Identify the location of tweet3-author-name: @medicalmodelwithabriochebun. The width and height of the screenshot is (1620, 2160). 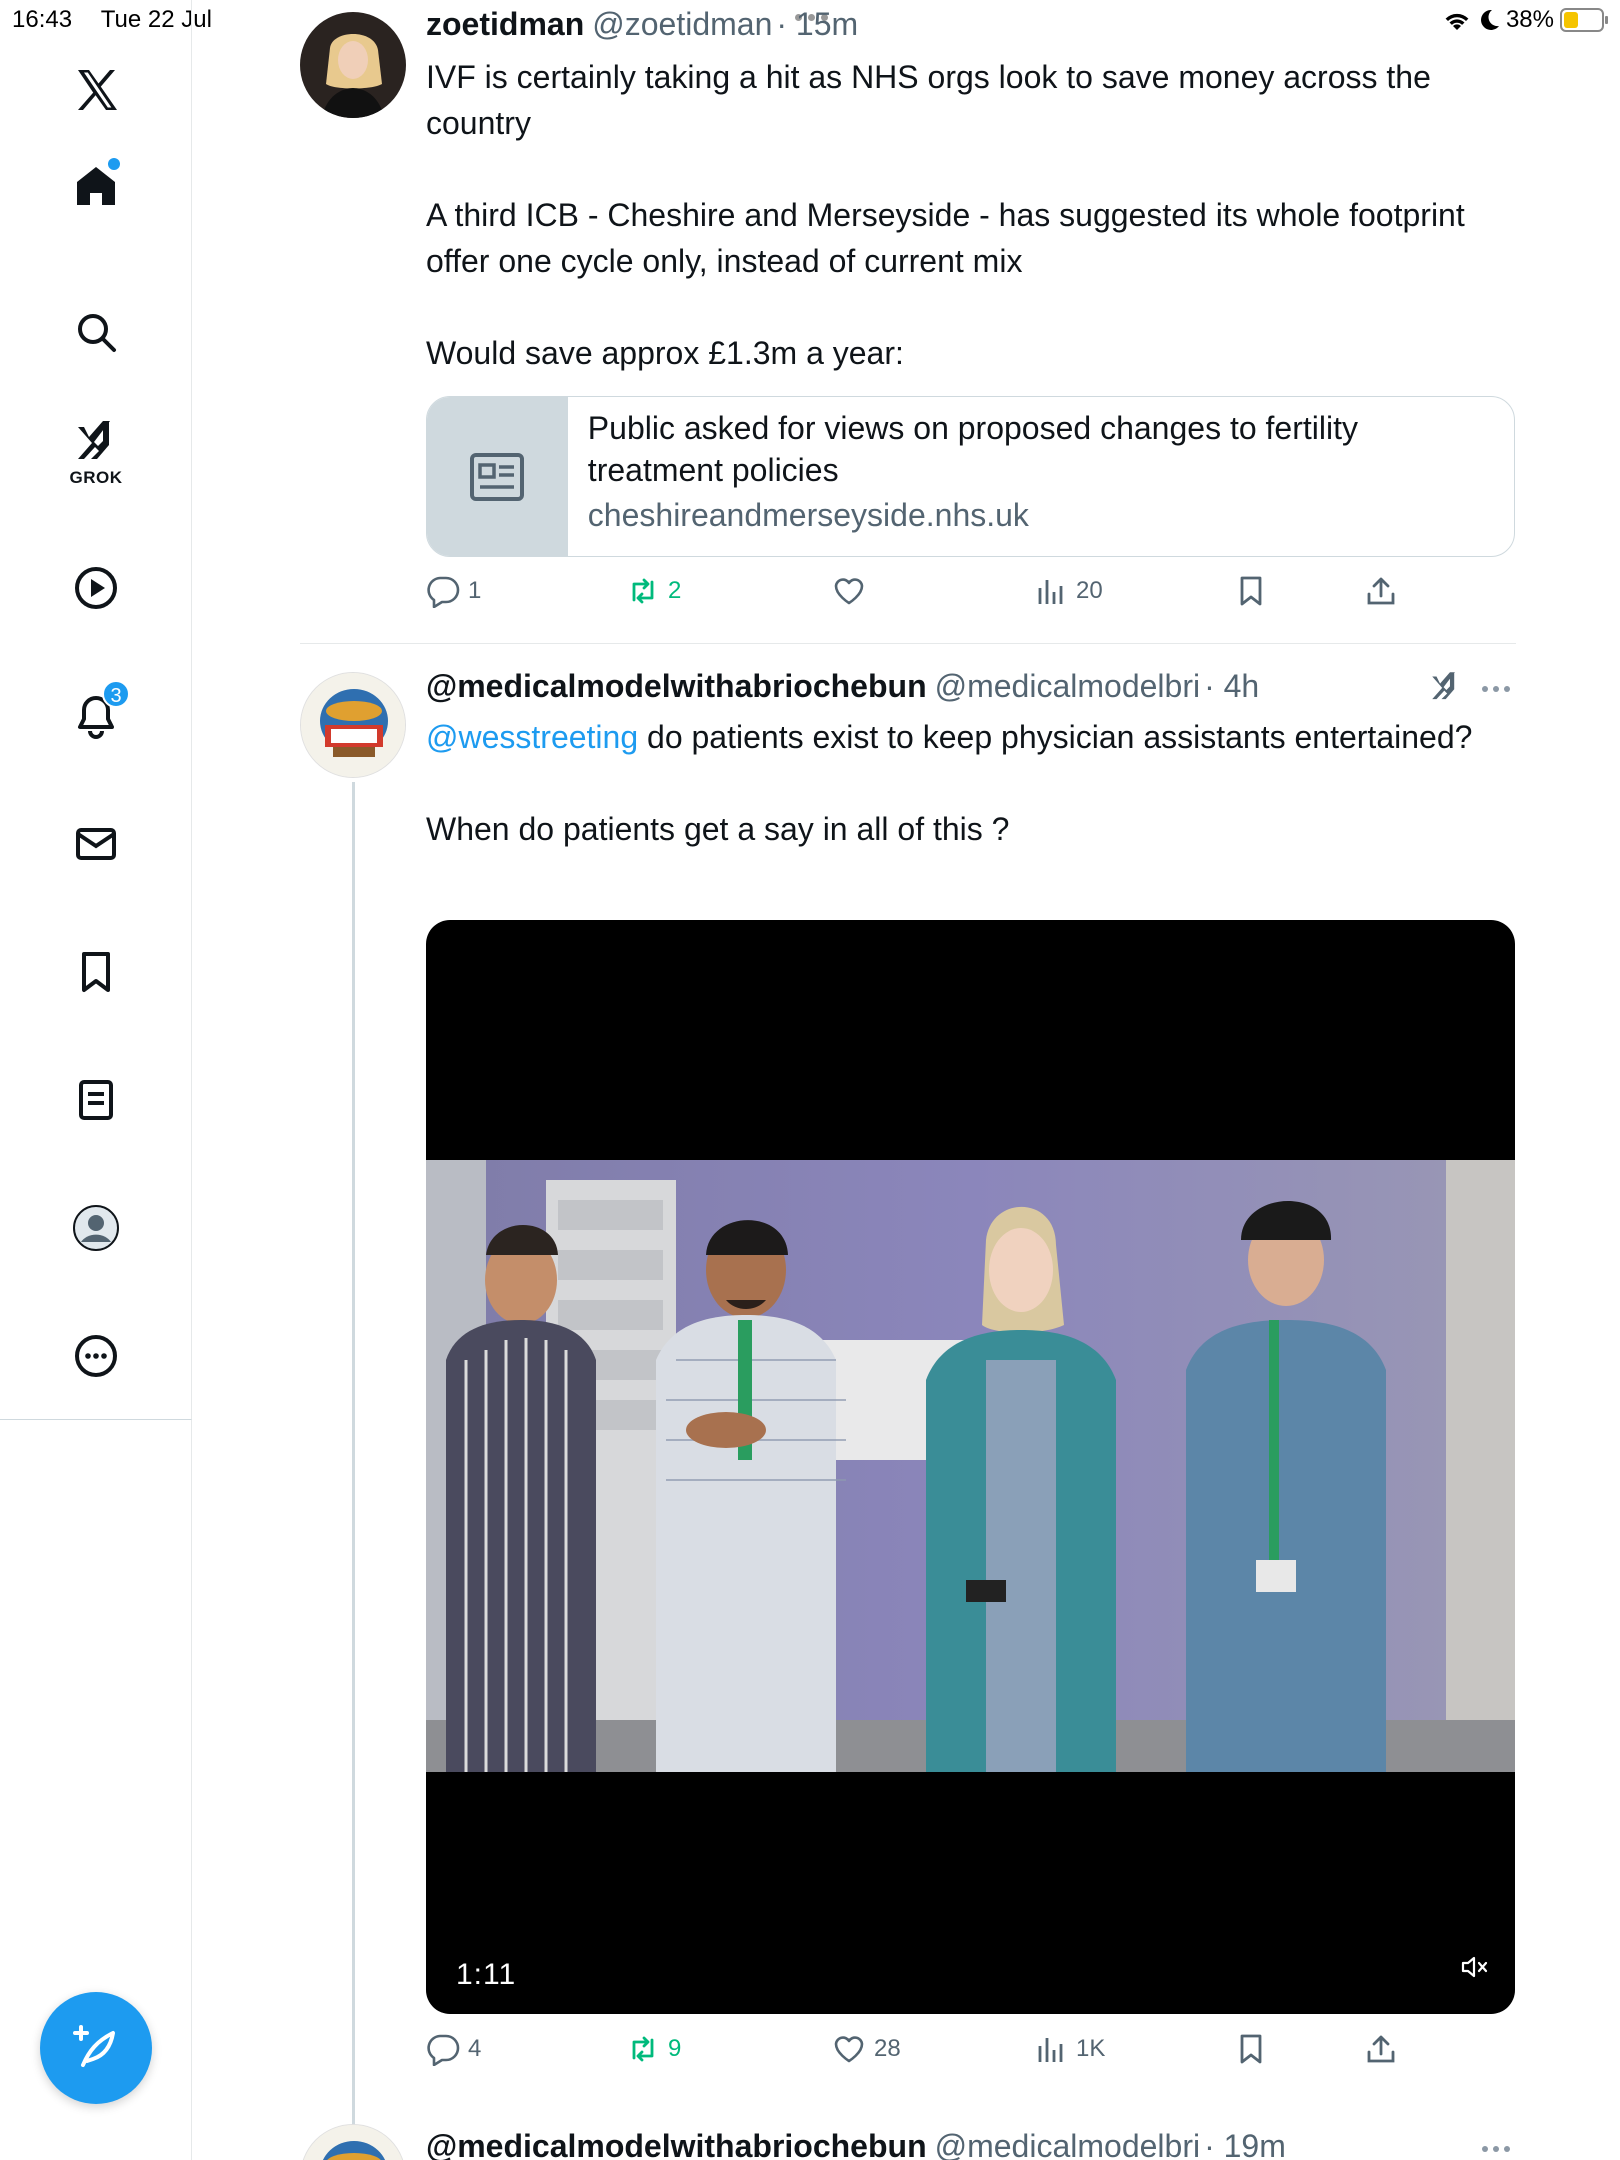
(676, 2144).